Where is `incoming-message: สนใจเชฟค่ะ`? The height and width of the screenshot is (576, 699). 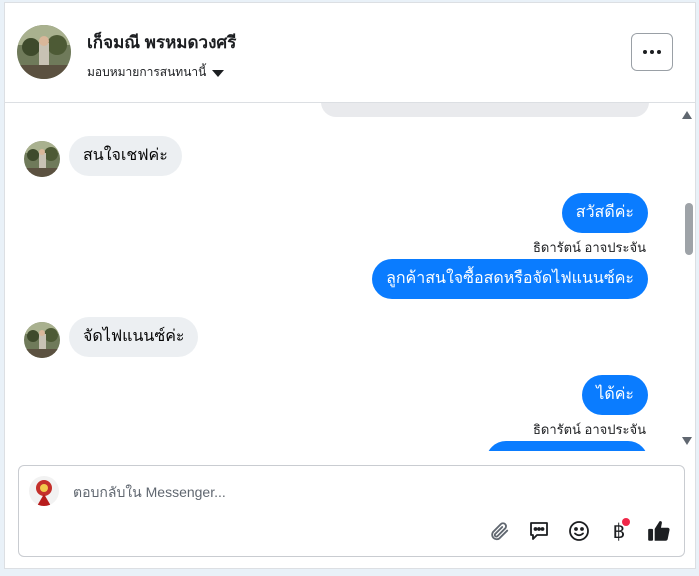
incoming-message: สนใจเชฟค่ะ is located at coordinates (125, 156).